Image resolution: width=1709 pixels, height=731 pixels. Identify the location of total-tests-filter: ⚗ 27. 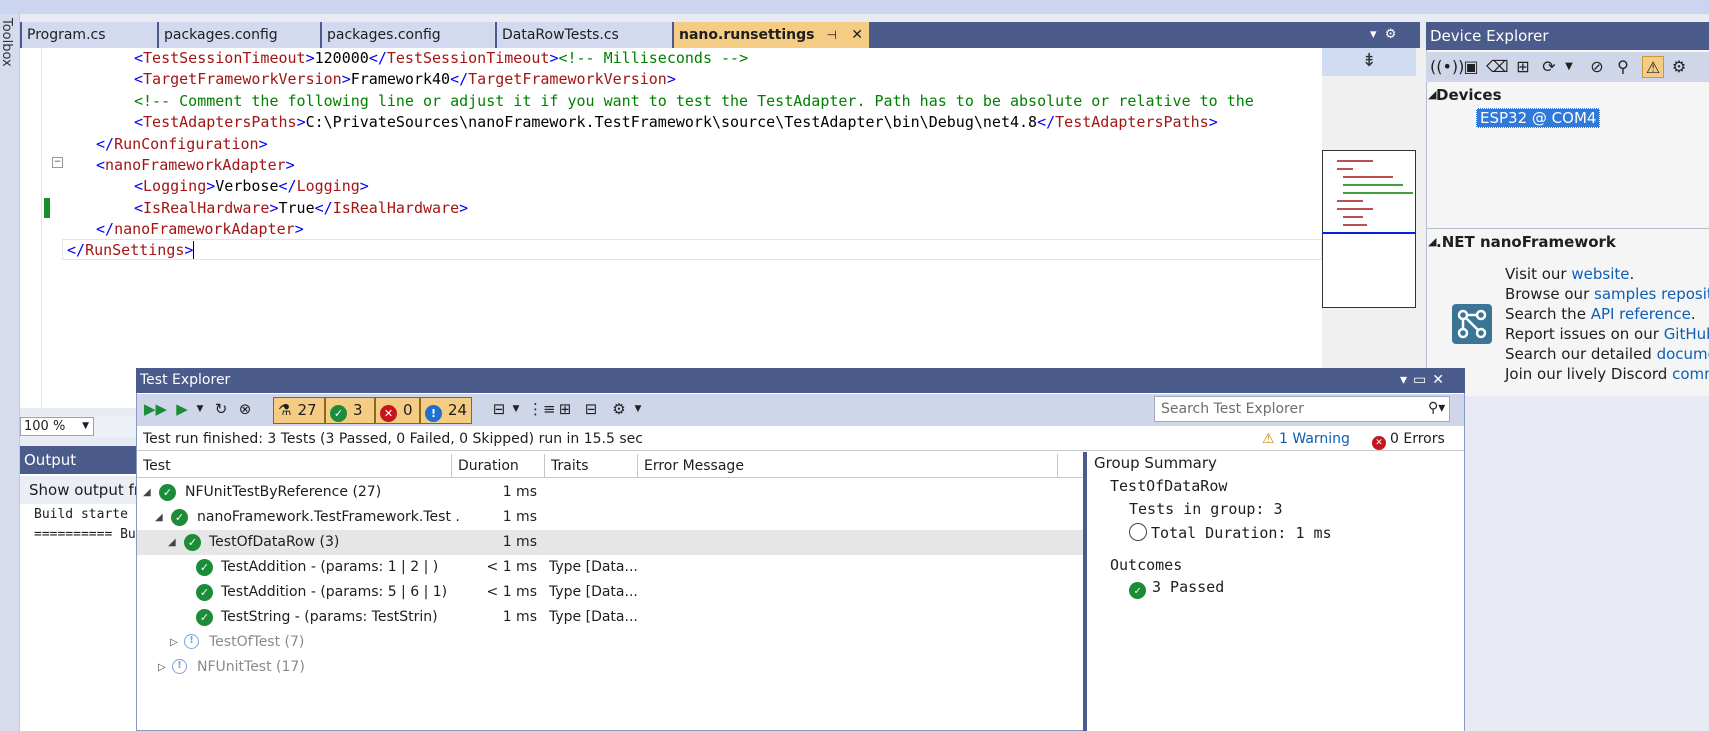
(299, 410).